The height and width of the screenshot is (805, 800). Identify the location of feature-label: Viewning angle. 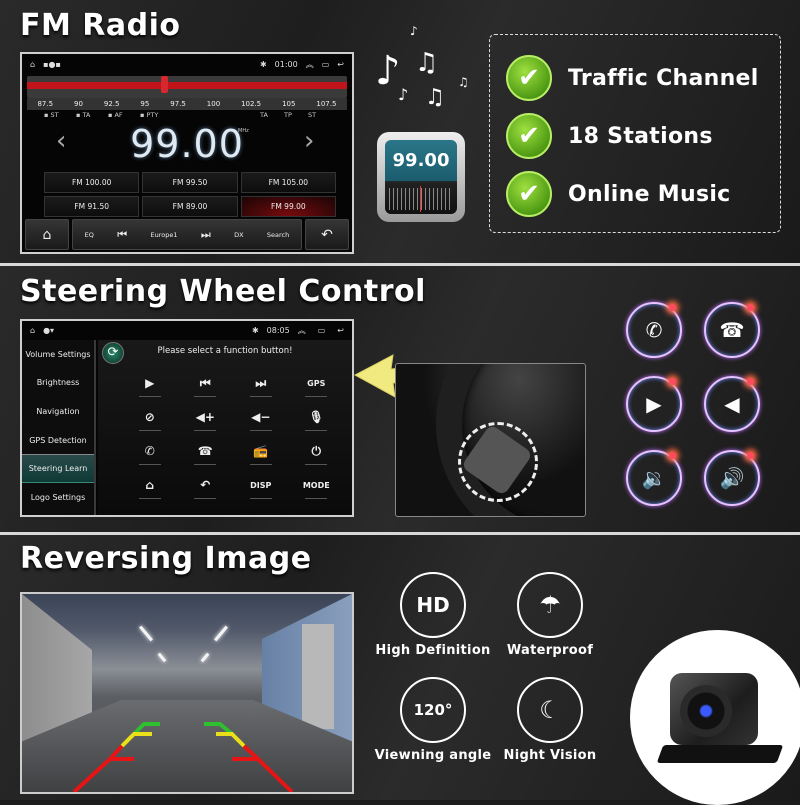
(433, 755).